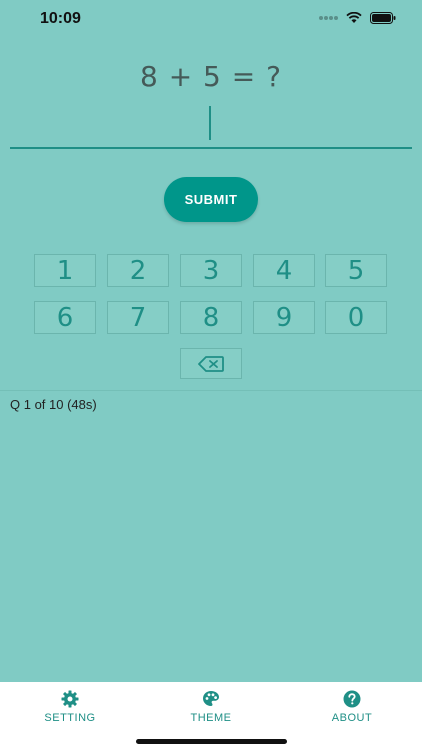  Describe the element at coordinates (352, 699) in the screenshot. I see `help-circle-icon` at that location.